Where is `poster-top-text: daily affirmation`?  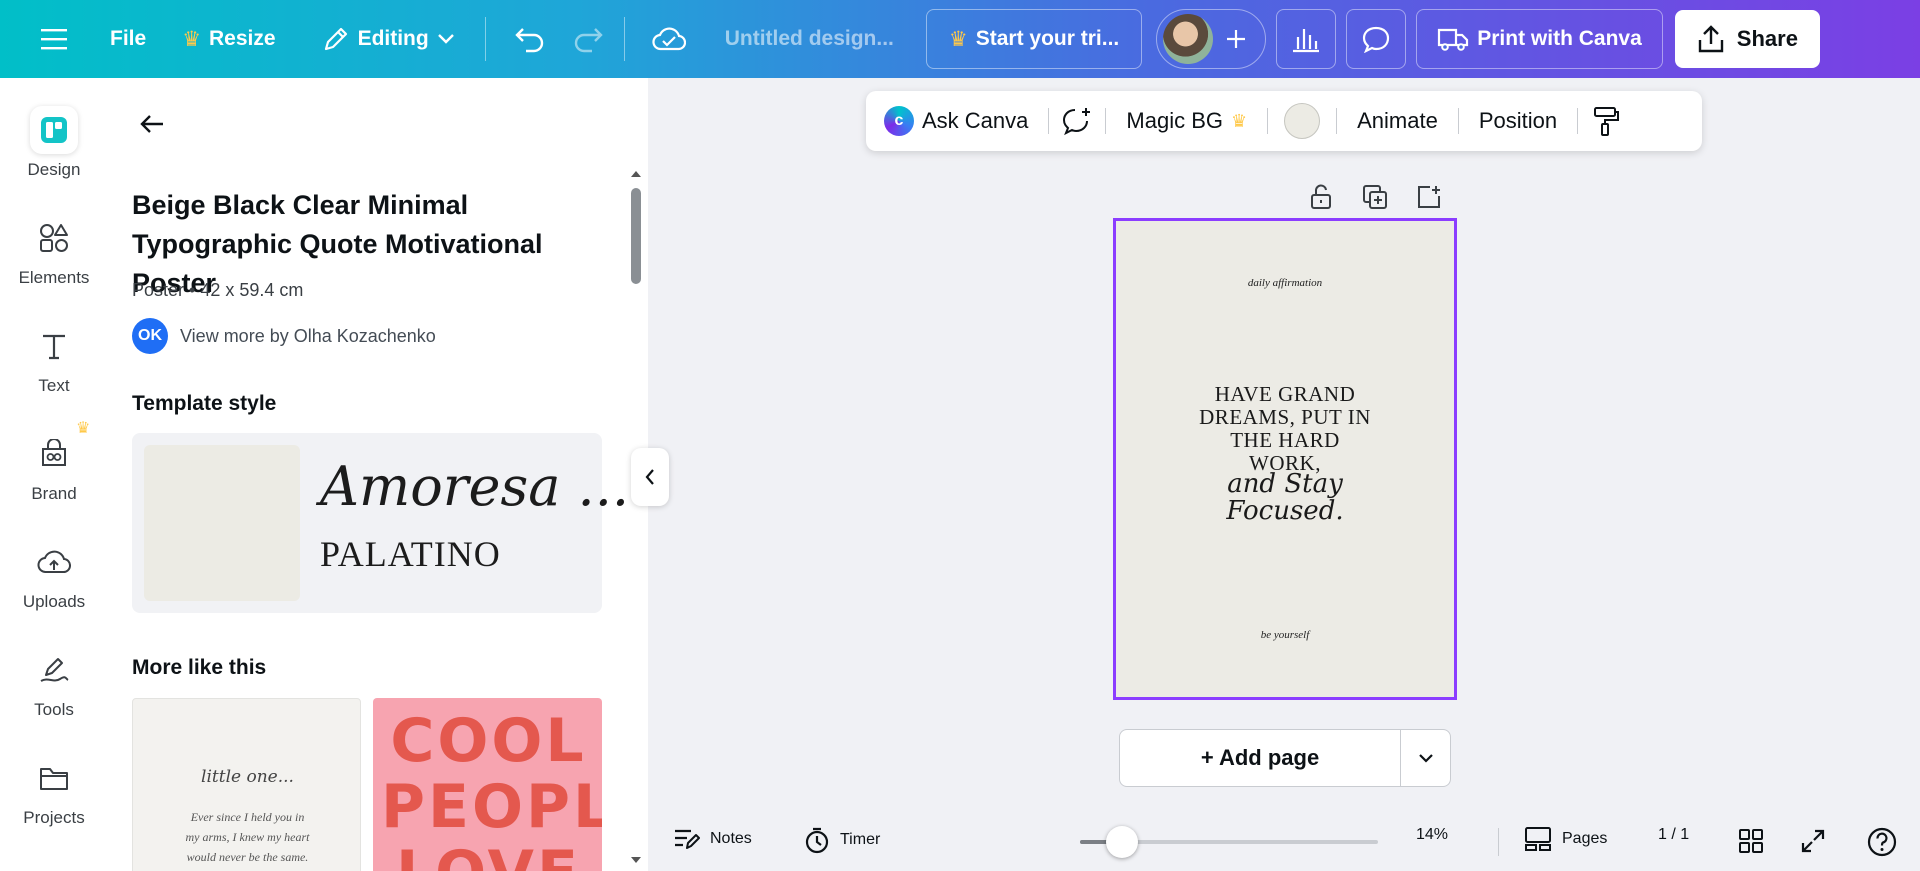 poster-top-text: daily affirmation is located at coordinates (1285, 283).